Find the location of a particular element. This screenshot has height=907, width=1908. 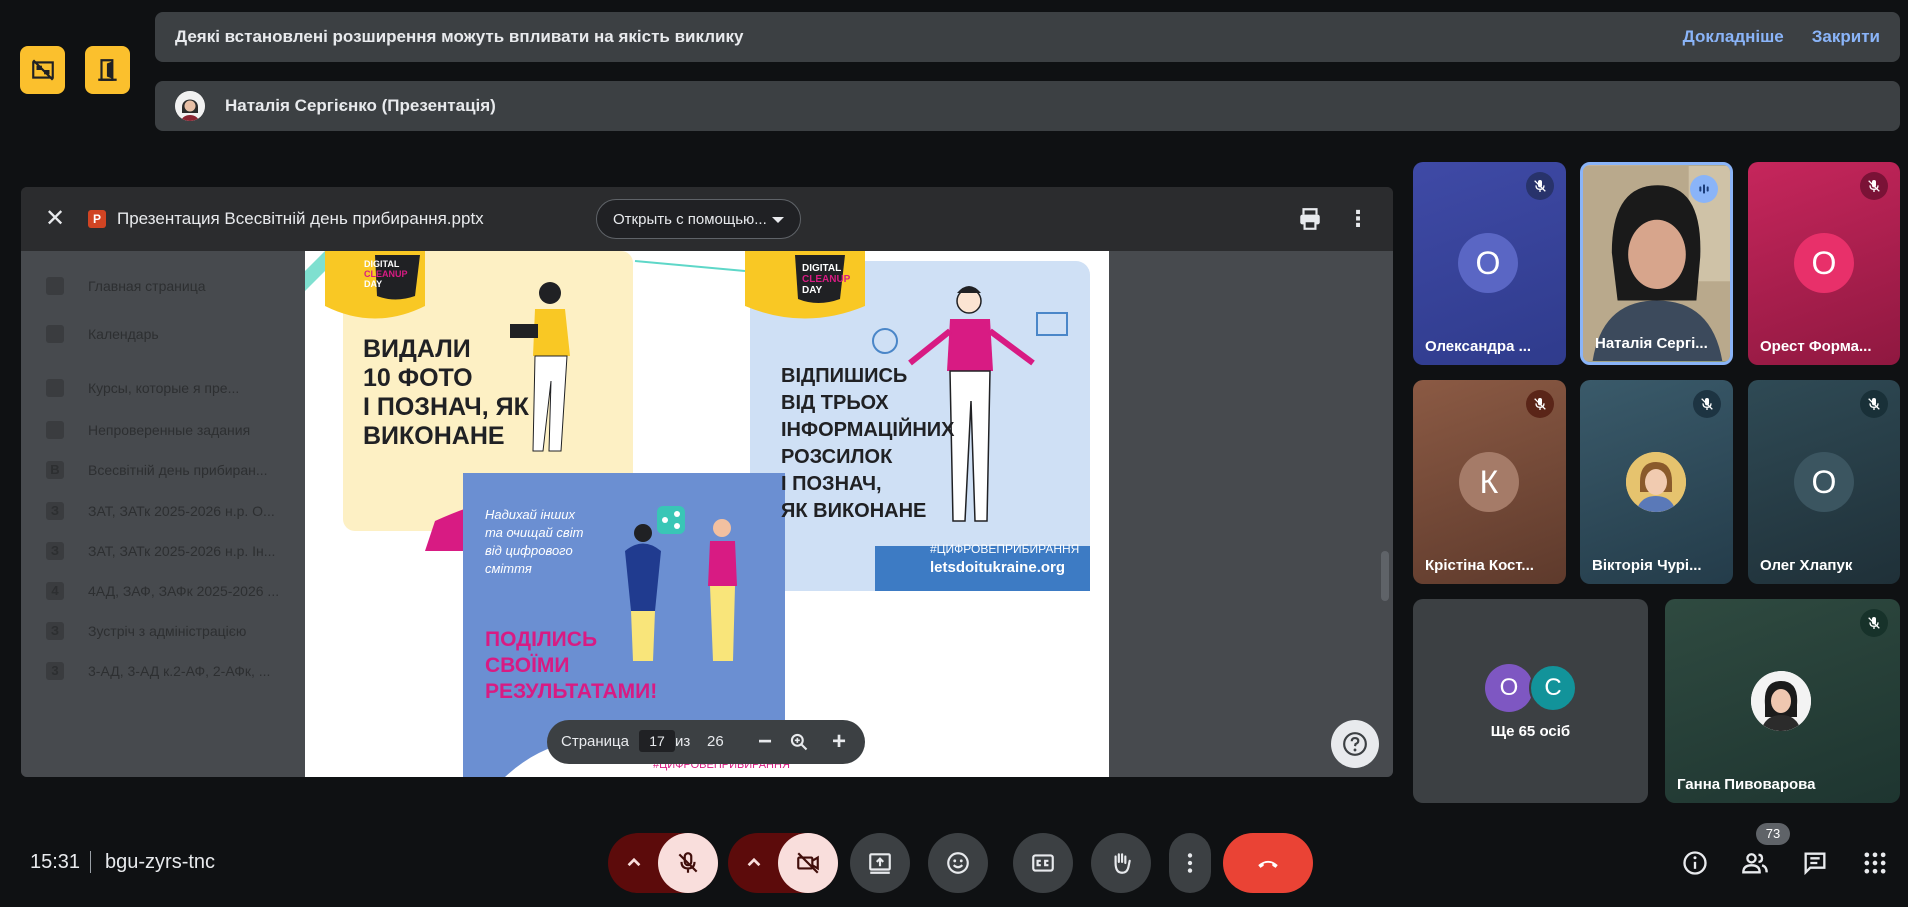

bg-item: Непроверенные задания is located at coordinates (148, 430).